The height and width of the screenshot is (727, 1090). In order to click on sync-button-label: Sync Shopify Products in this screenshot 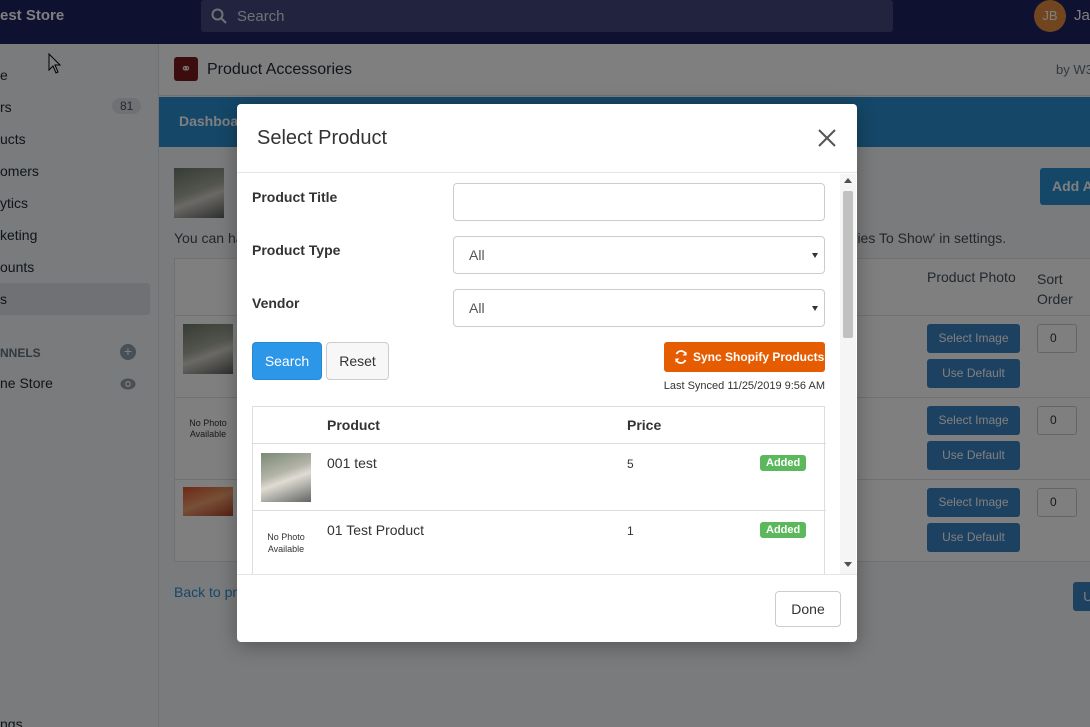, I will do `click(759, 357)`.